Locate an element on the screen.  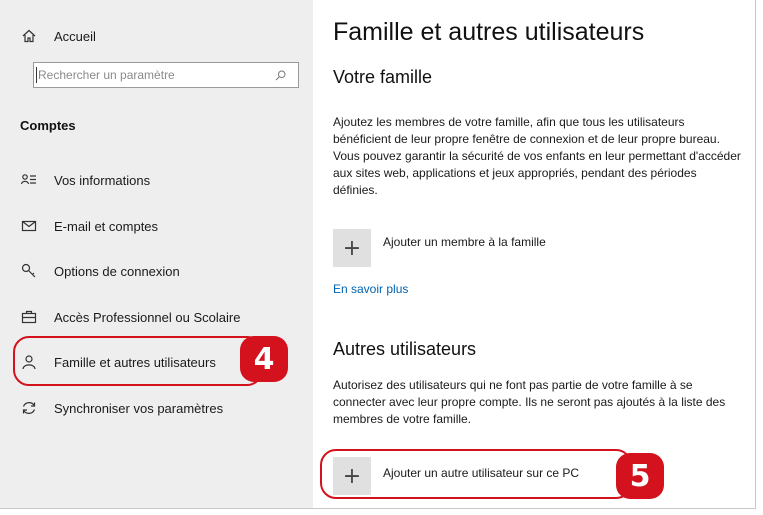
sidebar-item-label: E-mail et comptes is located at coordinates (106, 226).